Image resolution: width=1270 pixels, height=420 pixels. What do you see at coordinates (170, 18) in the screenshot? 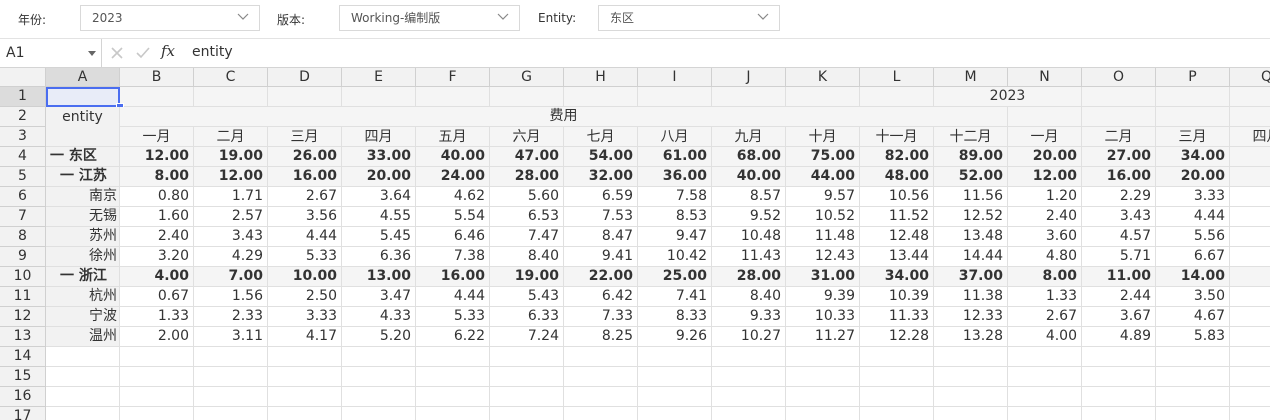
I see `year-select: 2023` at bounding box center [170, 18].